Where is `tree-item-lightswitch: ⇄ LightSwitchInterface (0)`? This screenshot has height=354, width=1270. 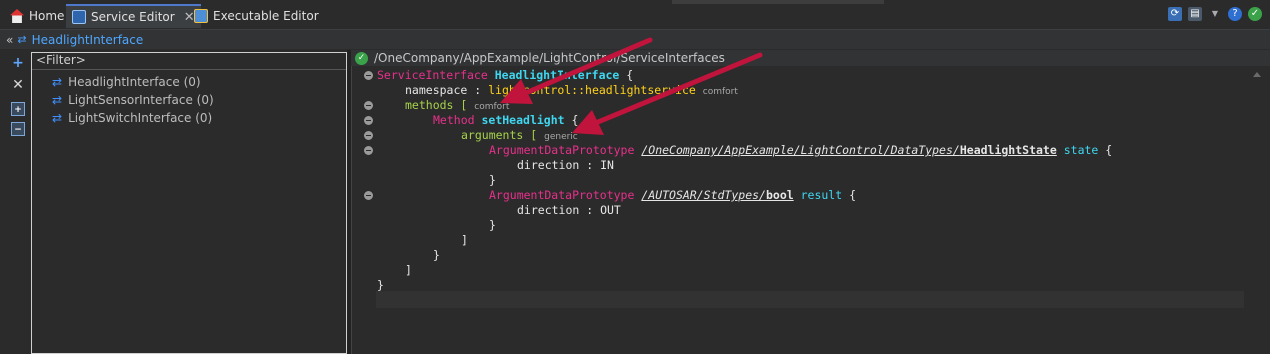
tree-item-lightswitch: ⇄ LightSwitchInterface (0) is located at coordinates (132, 118).